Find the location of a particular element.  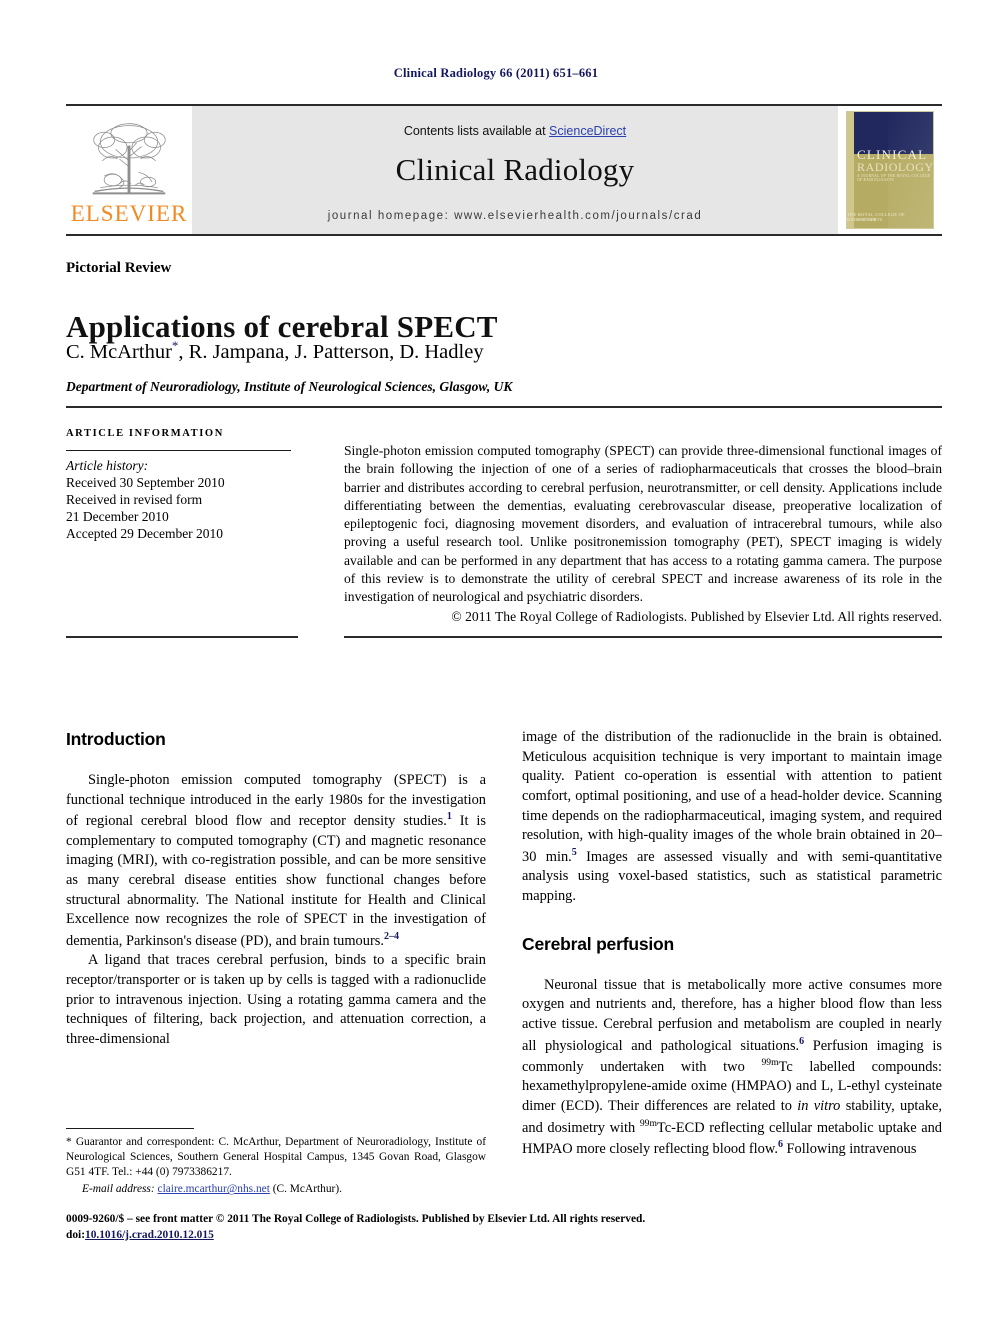

footnote-divider is located at coordinates (130, 1128).